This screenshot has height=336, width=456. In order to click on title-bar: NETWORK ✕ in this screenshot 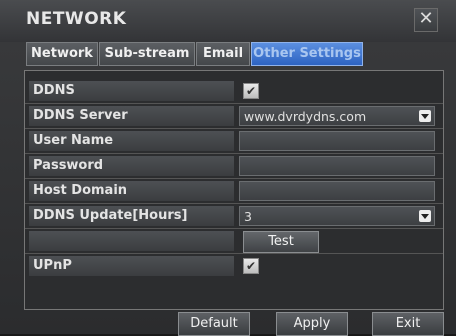, I will do `click(228, 21)`.